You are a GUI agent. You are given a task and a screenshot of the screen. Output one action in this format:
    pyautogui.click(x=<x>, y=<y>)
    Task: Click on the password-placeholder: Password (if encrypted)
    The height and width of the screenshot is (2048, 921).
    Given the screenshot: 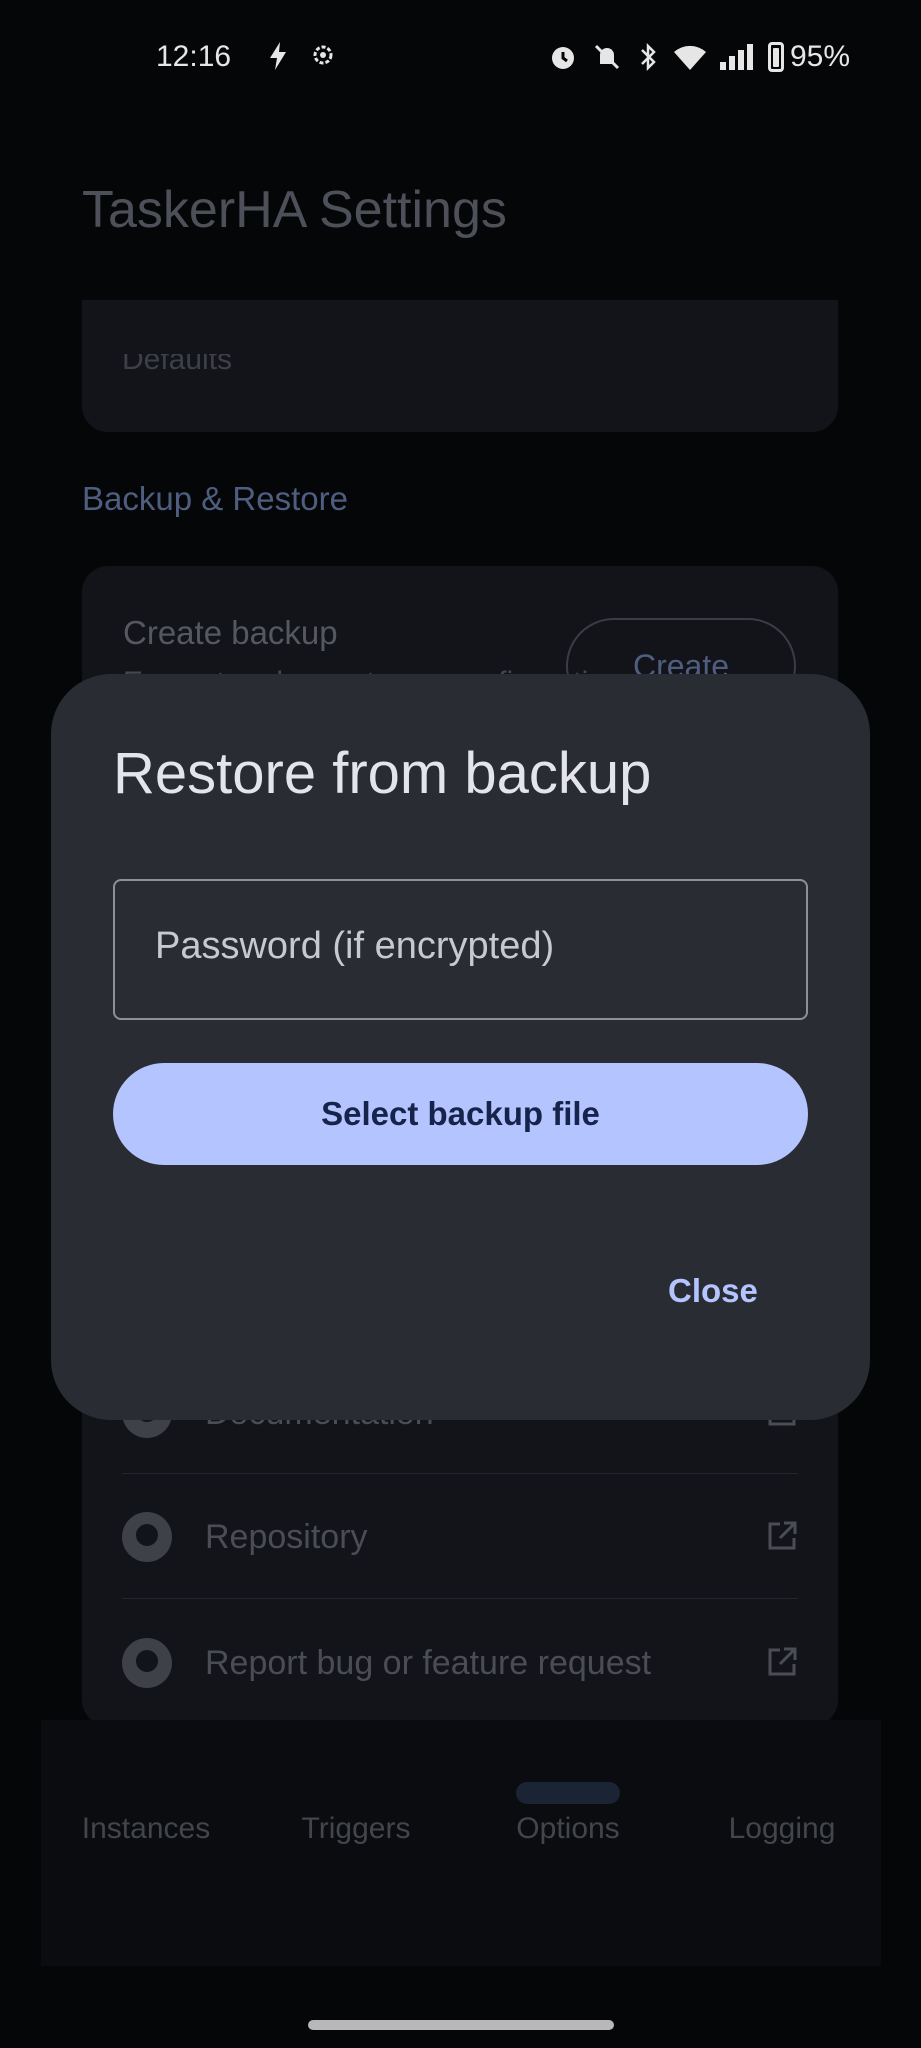 What is the action you would take?
    pyautogui.click(x=355, y=946)
    